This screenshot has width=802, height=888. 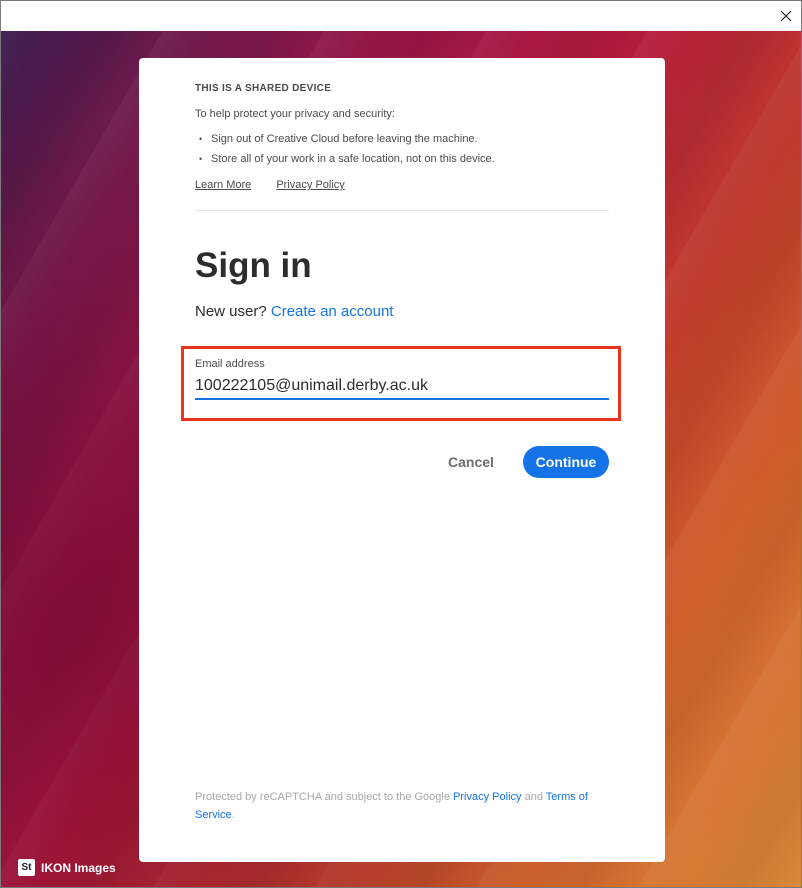 I want to click on divider, so click(x=402, y=210).